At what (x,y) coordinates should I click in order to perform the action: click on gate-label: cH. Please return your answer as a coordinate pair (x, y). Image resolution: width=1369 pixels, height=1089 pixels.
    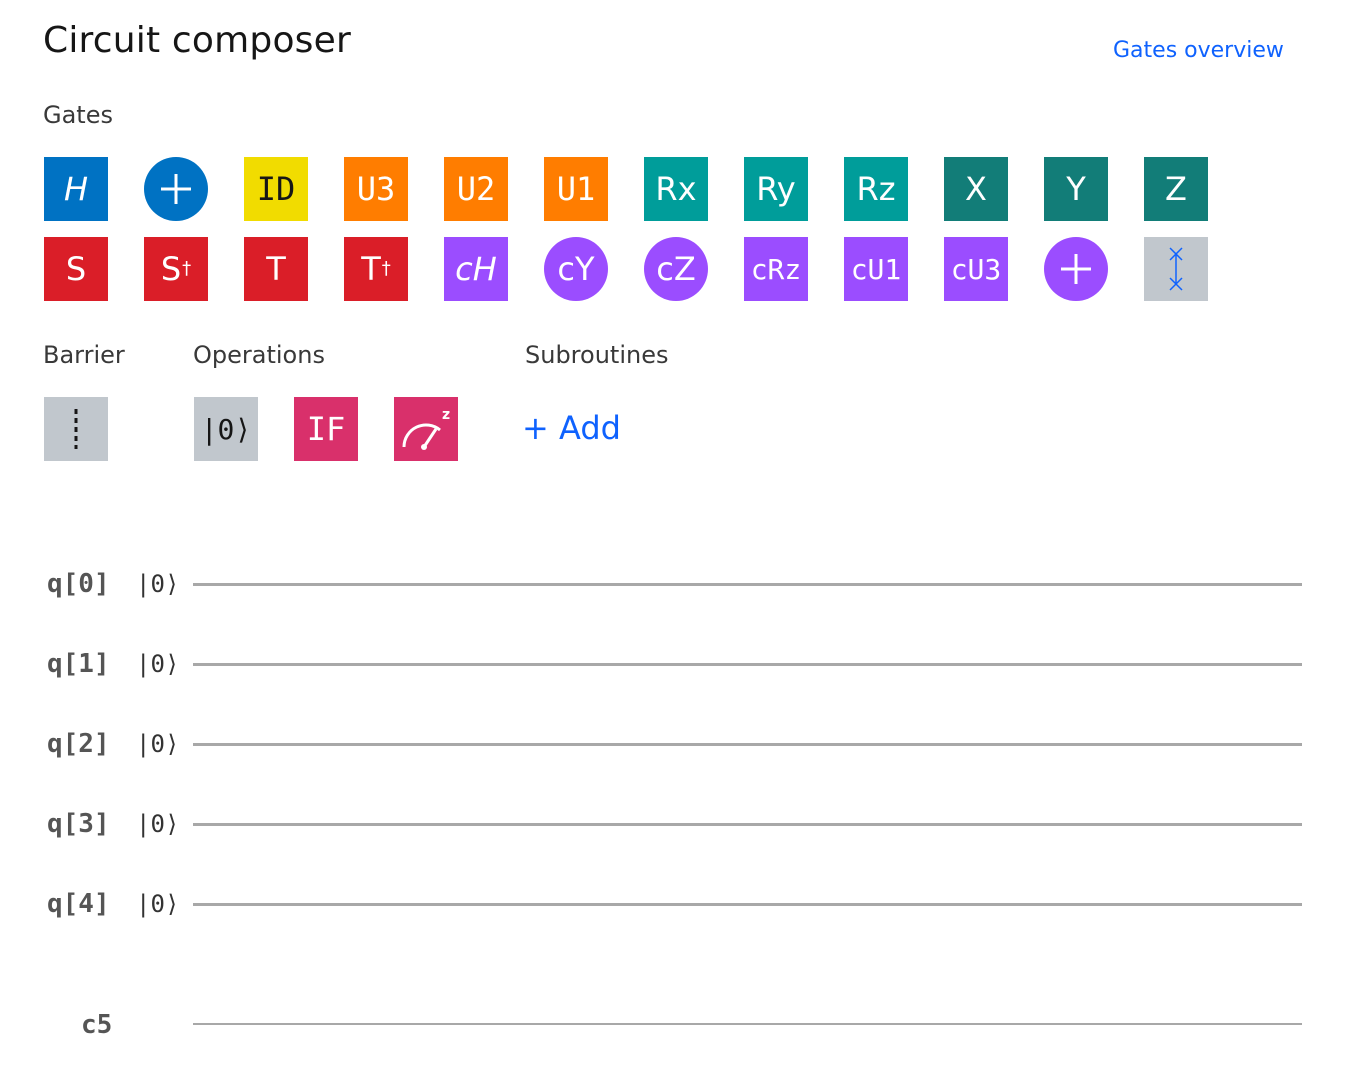
    Looking at the image, I should click on (476, 269).